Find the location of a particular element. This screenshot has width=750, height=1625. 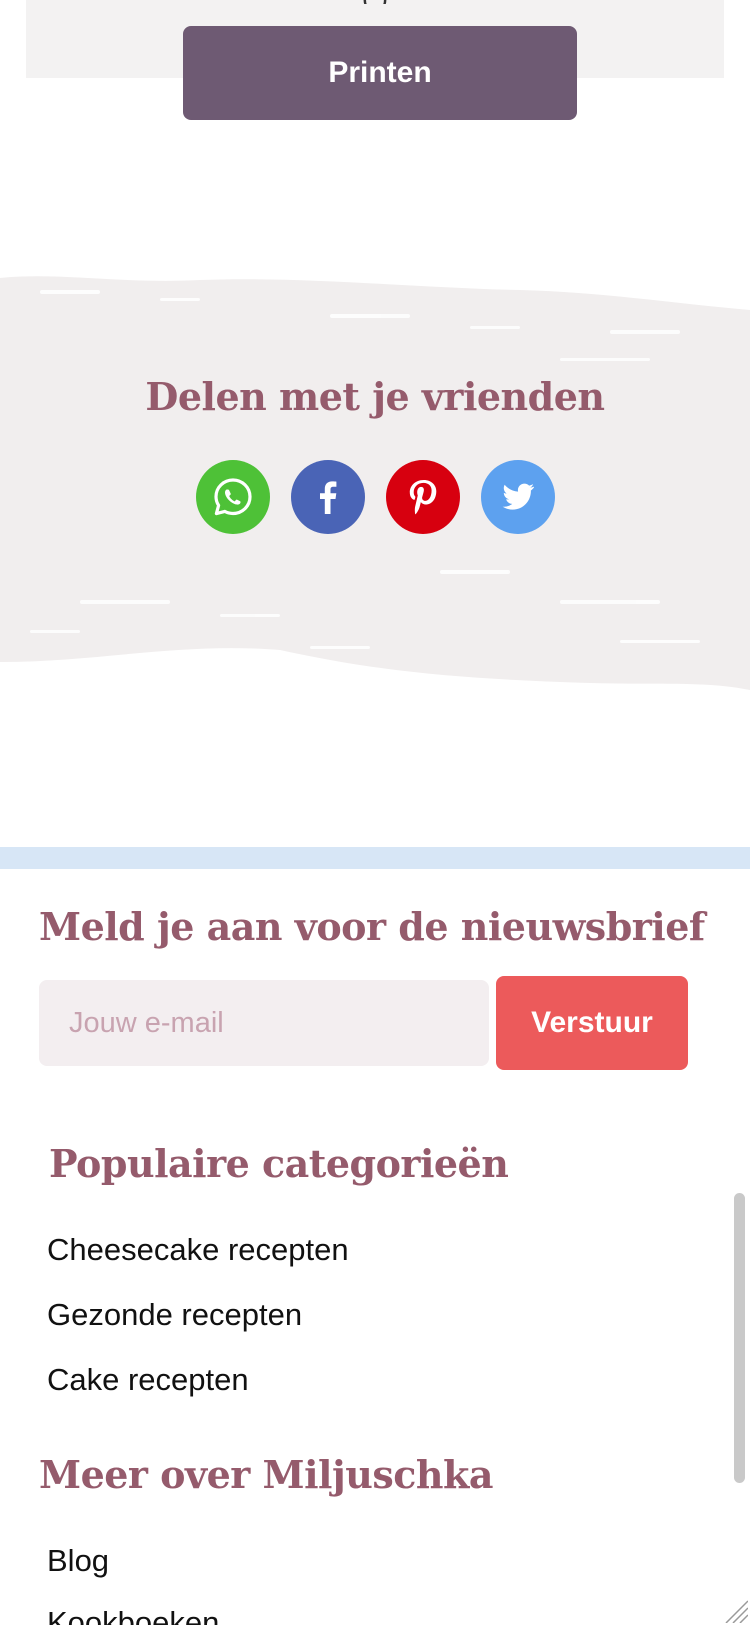

footer-divider is located at coordinates (375, 858).